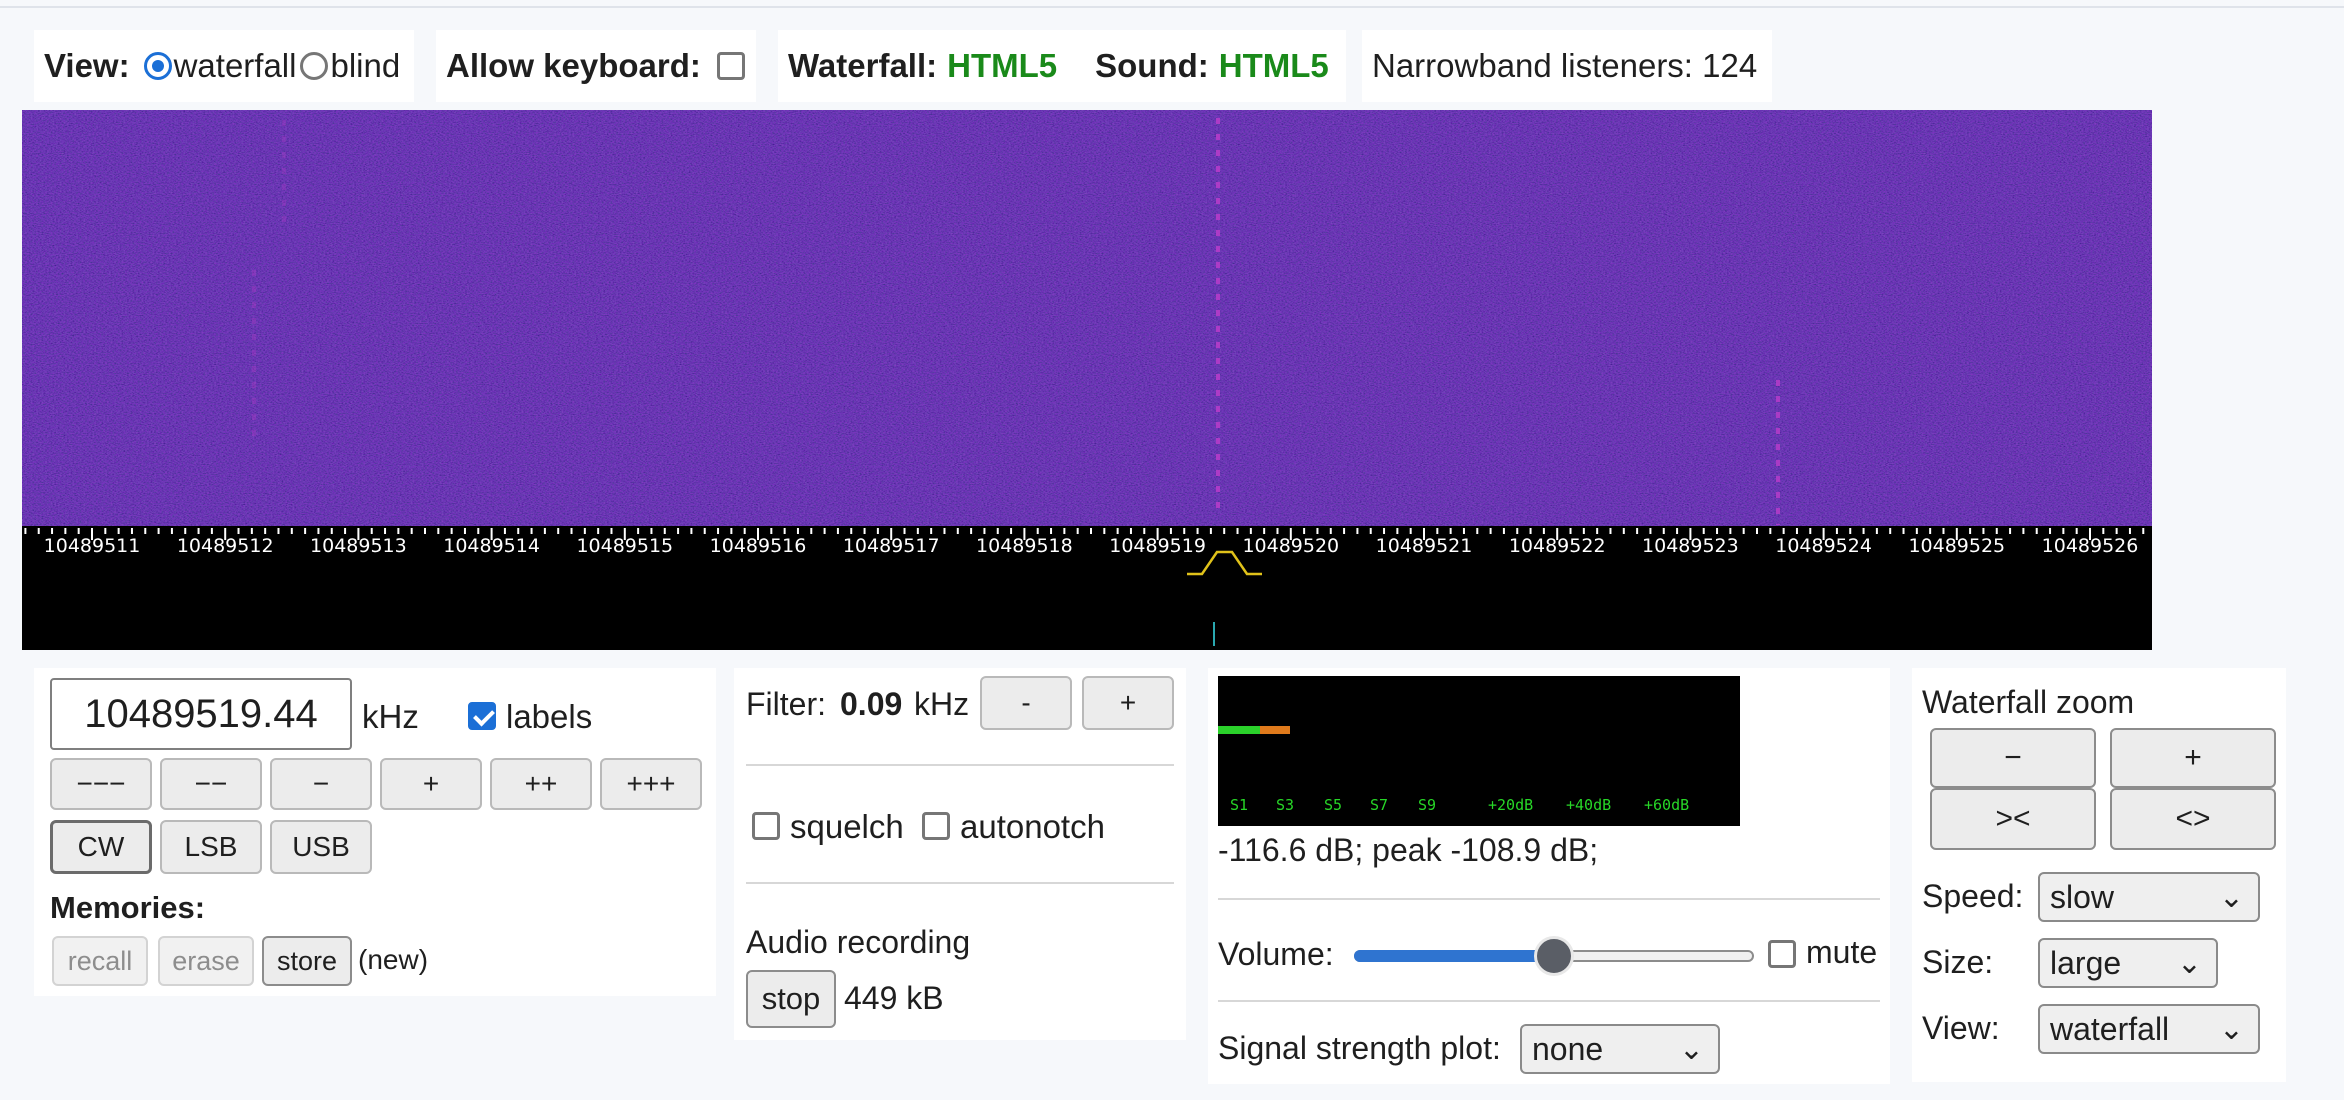  Describe the element at coordinates (1588, 805) in the screenshot. I see `s-meter-scale-label: +40dB` at that location.